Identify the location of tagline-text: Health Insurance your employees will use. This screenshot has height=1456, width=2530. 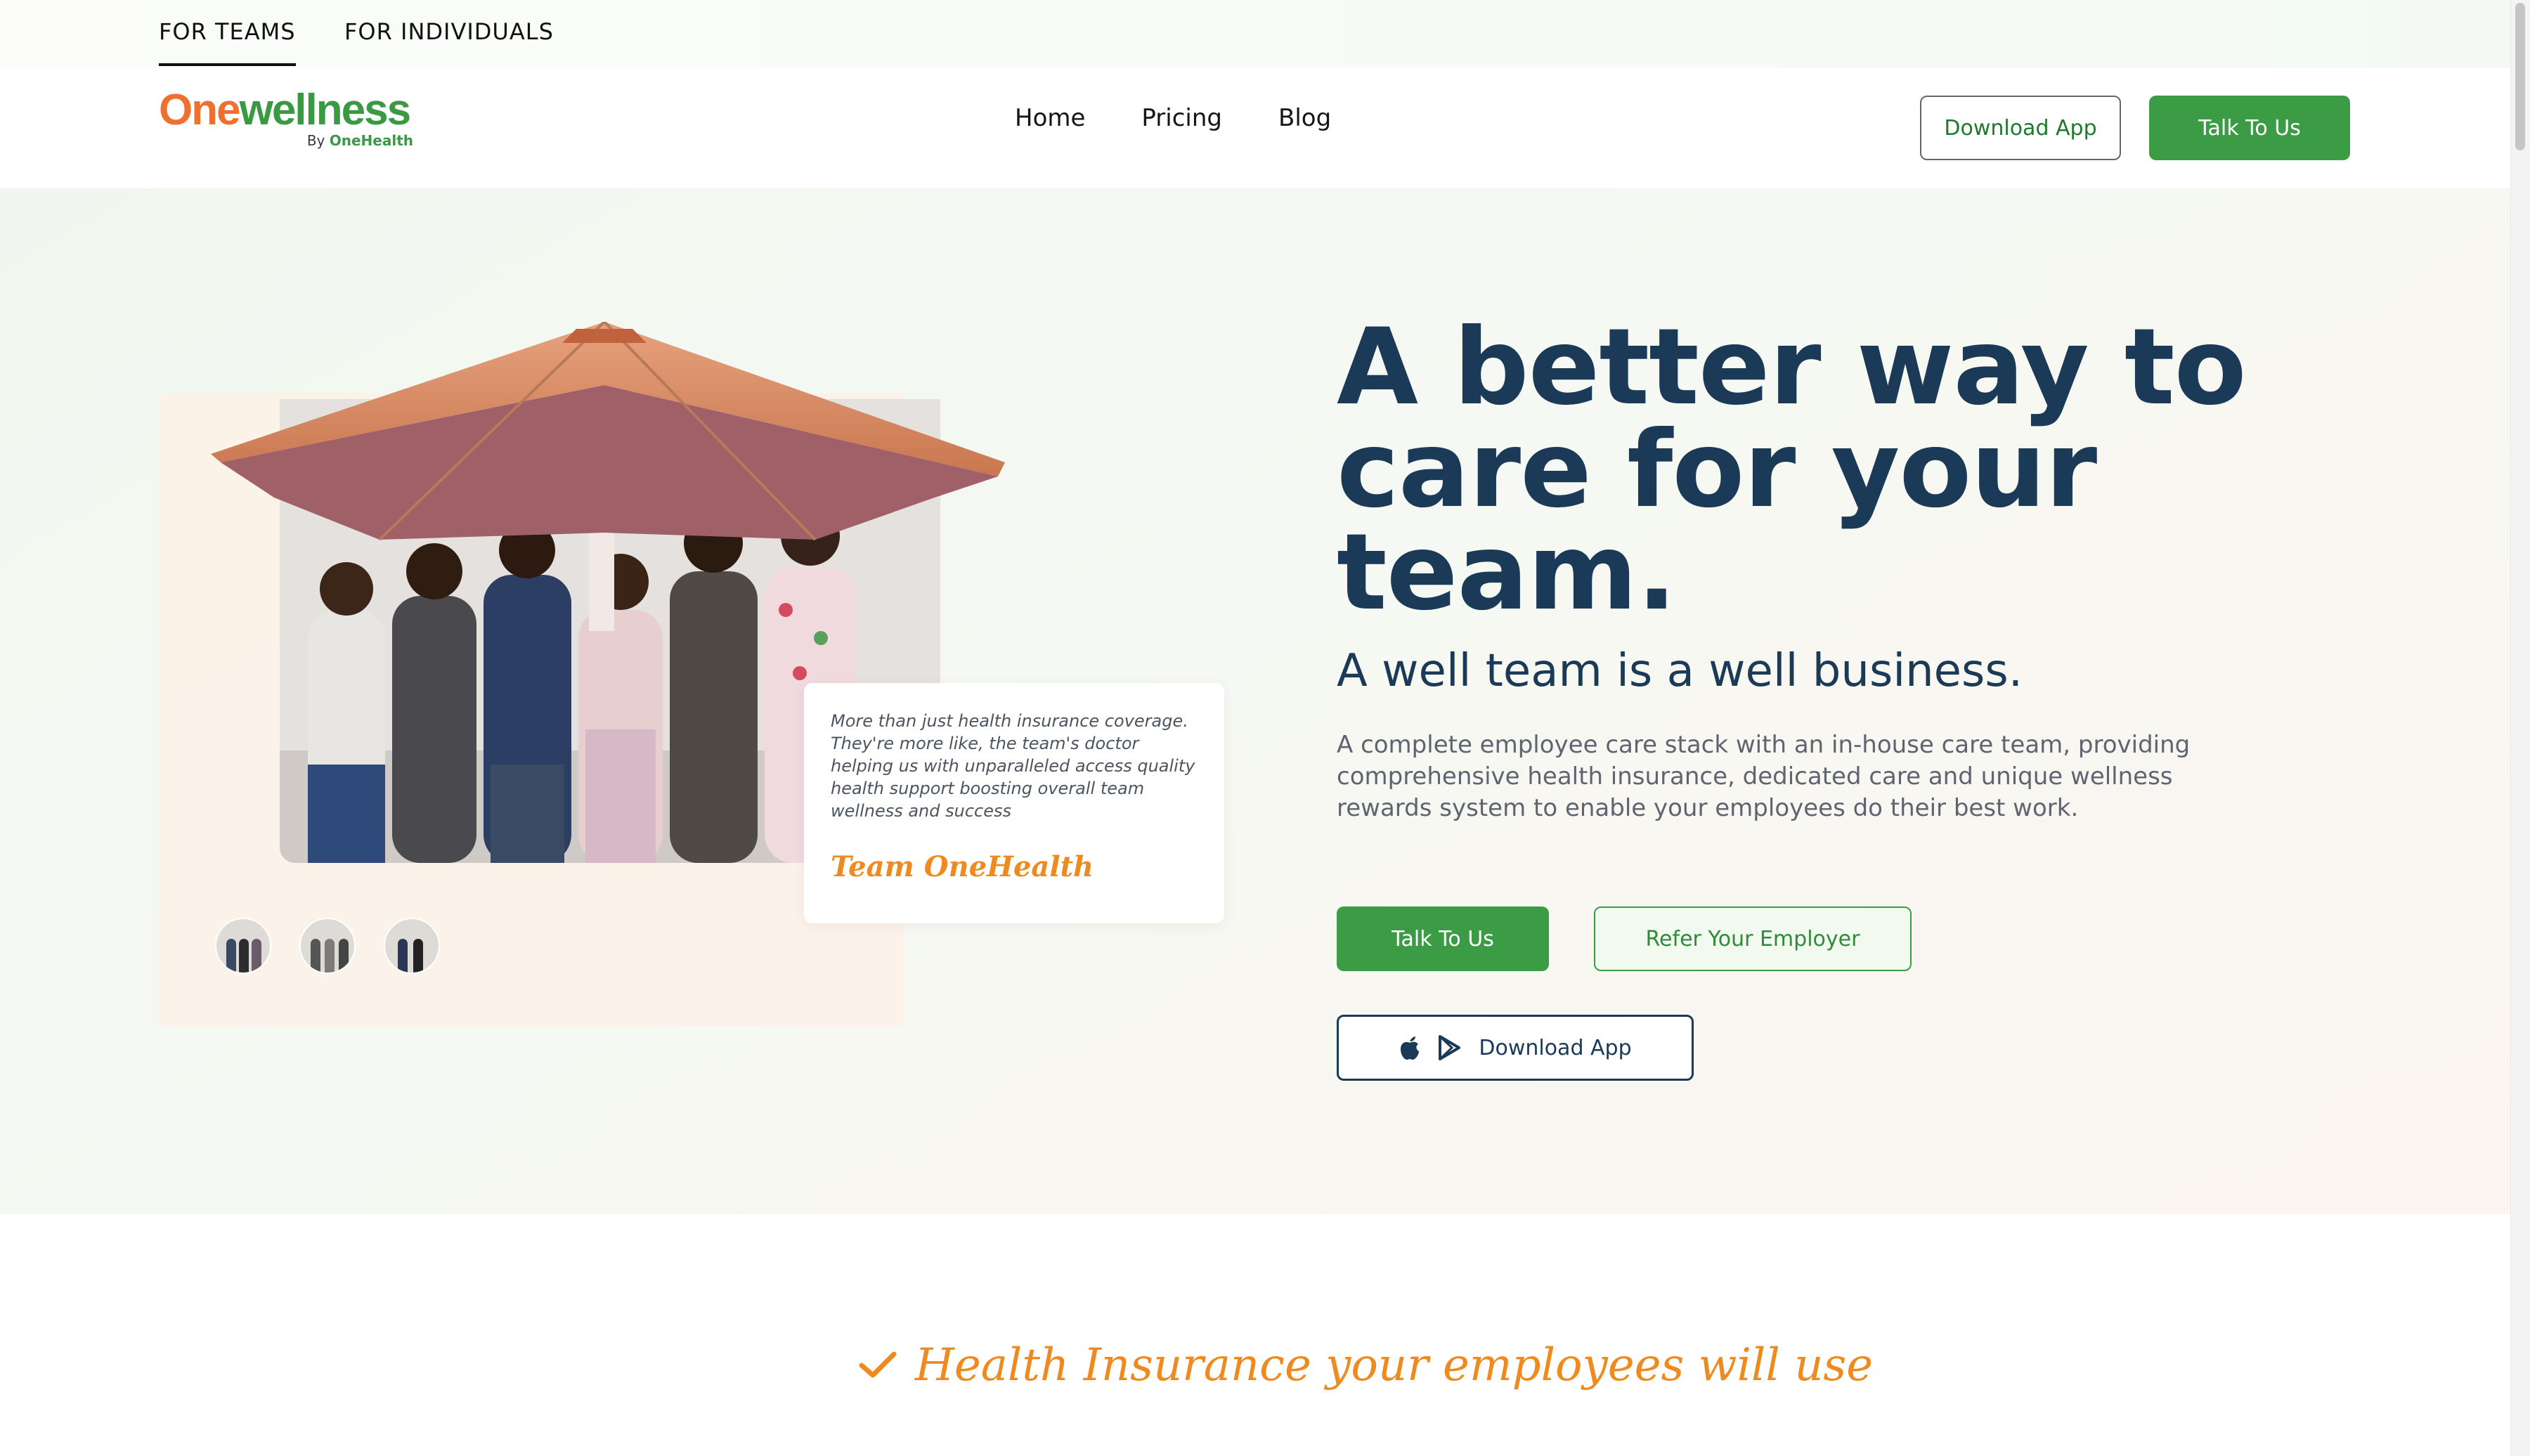
(1394, 1365).